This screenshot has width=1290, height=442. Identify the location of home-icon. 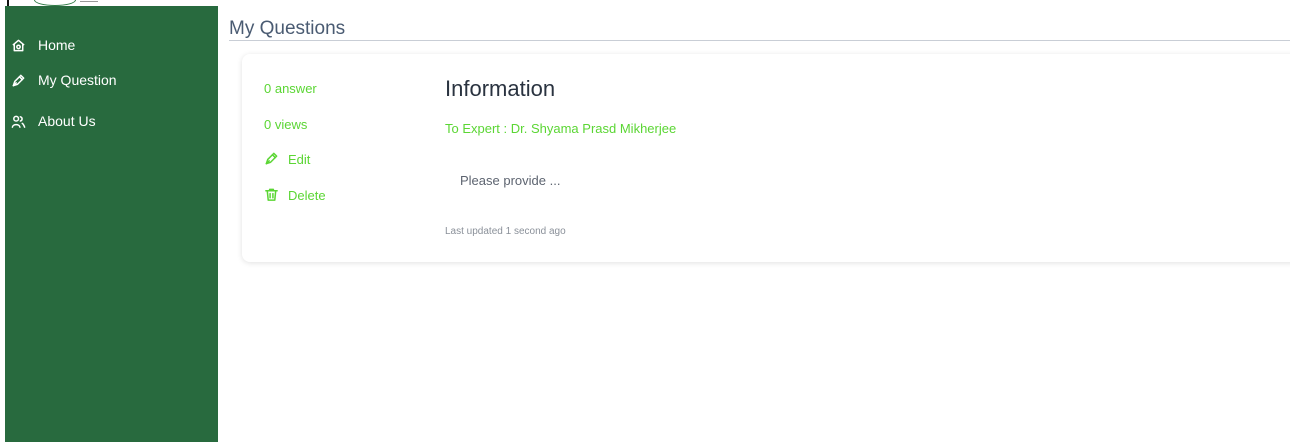
(18, 45).